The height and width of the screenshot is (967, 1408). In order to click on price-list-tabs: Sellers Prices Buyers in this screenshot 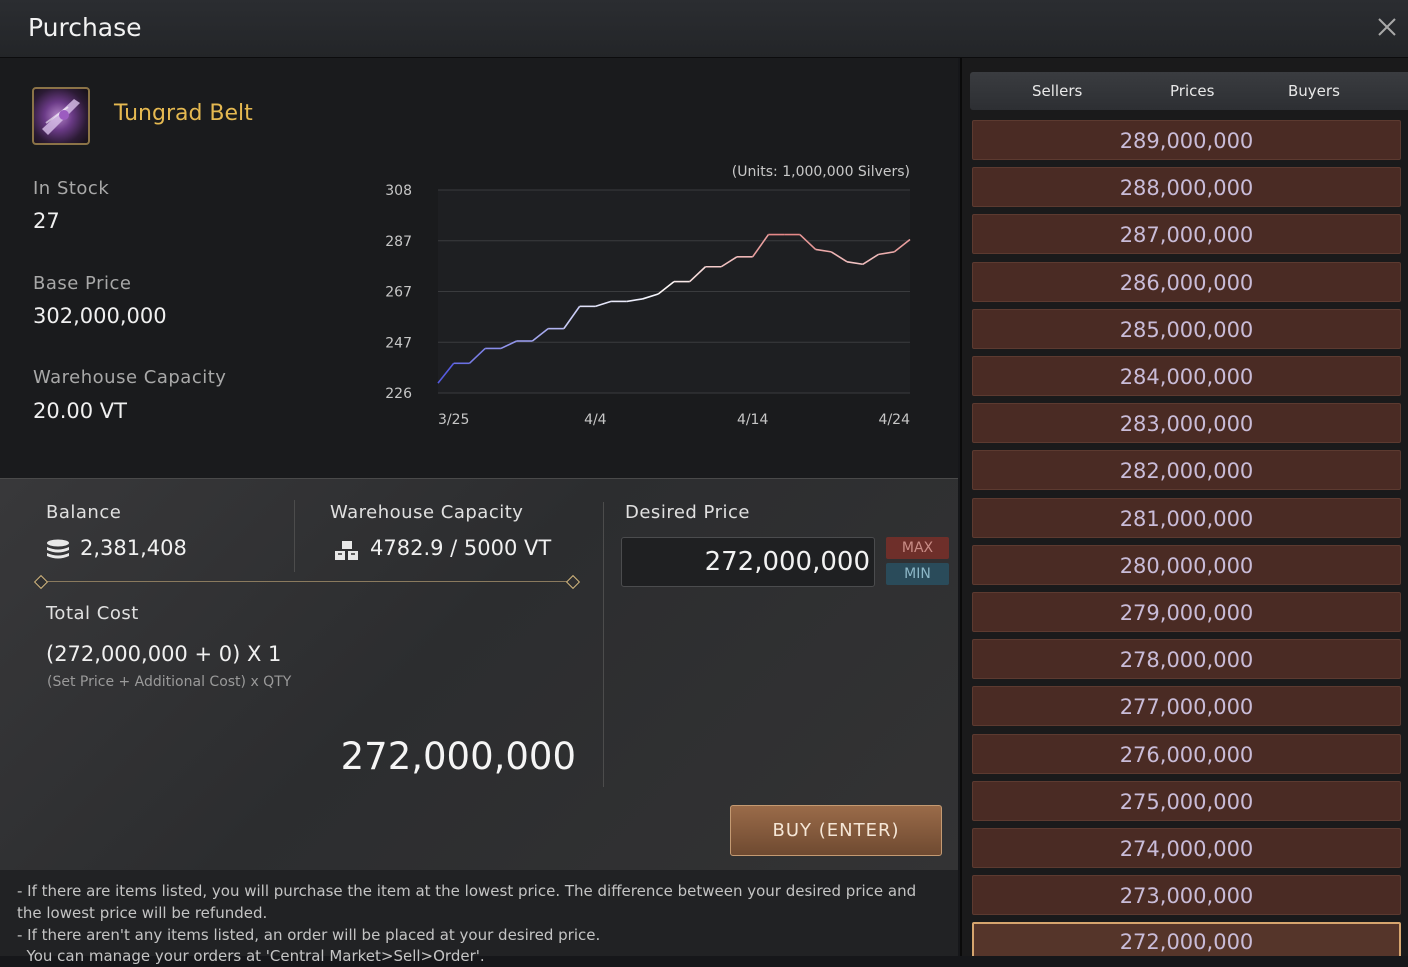, I will do `click(1189, 91)`.